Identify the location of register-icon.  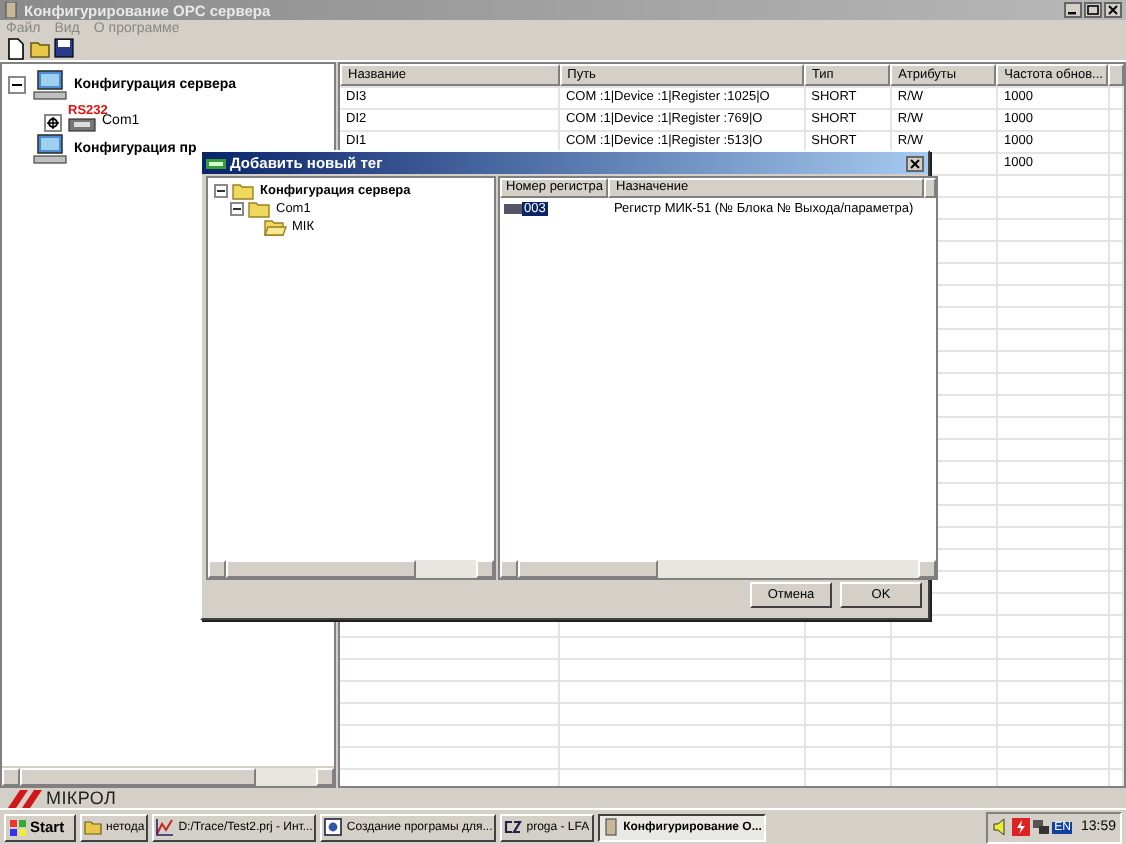
(513, 208).